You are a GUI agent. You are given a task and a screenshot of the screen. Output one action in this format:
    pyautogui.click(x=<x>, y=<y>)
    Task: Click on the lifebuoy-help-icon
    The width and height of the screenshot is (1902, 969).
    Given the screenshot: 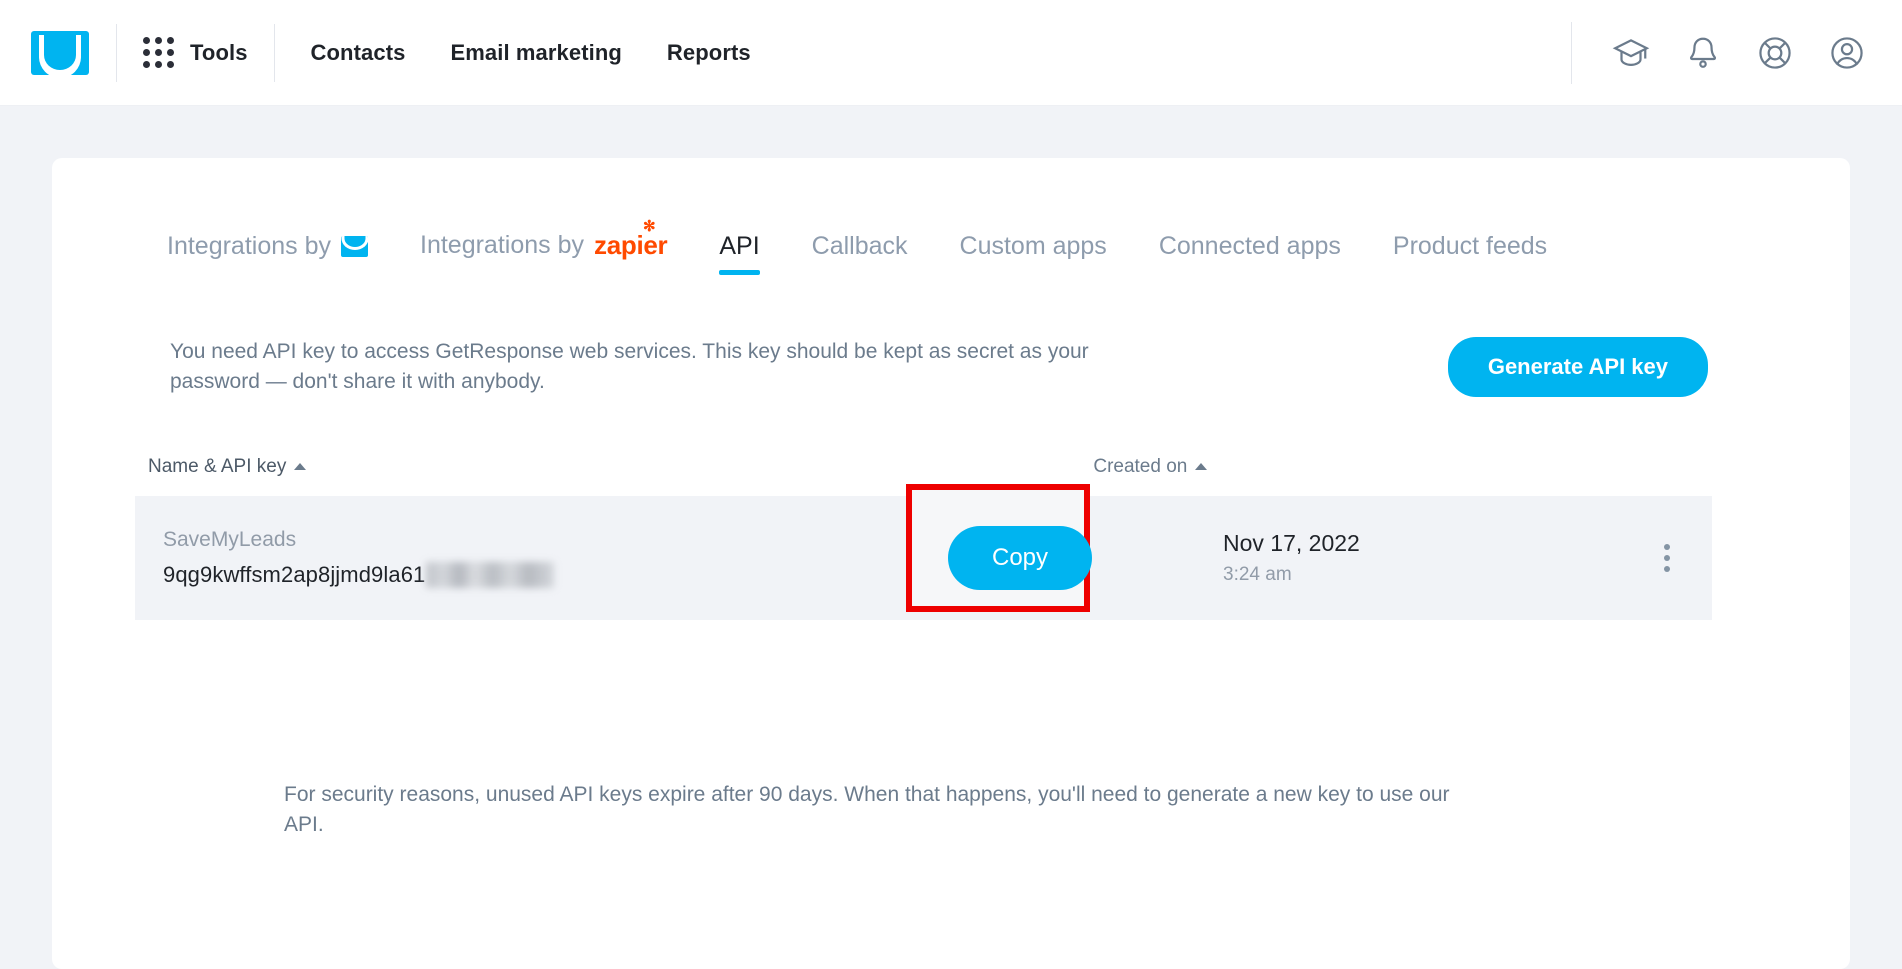 What is the action you would take?
    pyautogui.click(x=1775, y=53)
    